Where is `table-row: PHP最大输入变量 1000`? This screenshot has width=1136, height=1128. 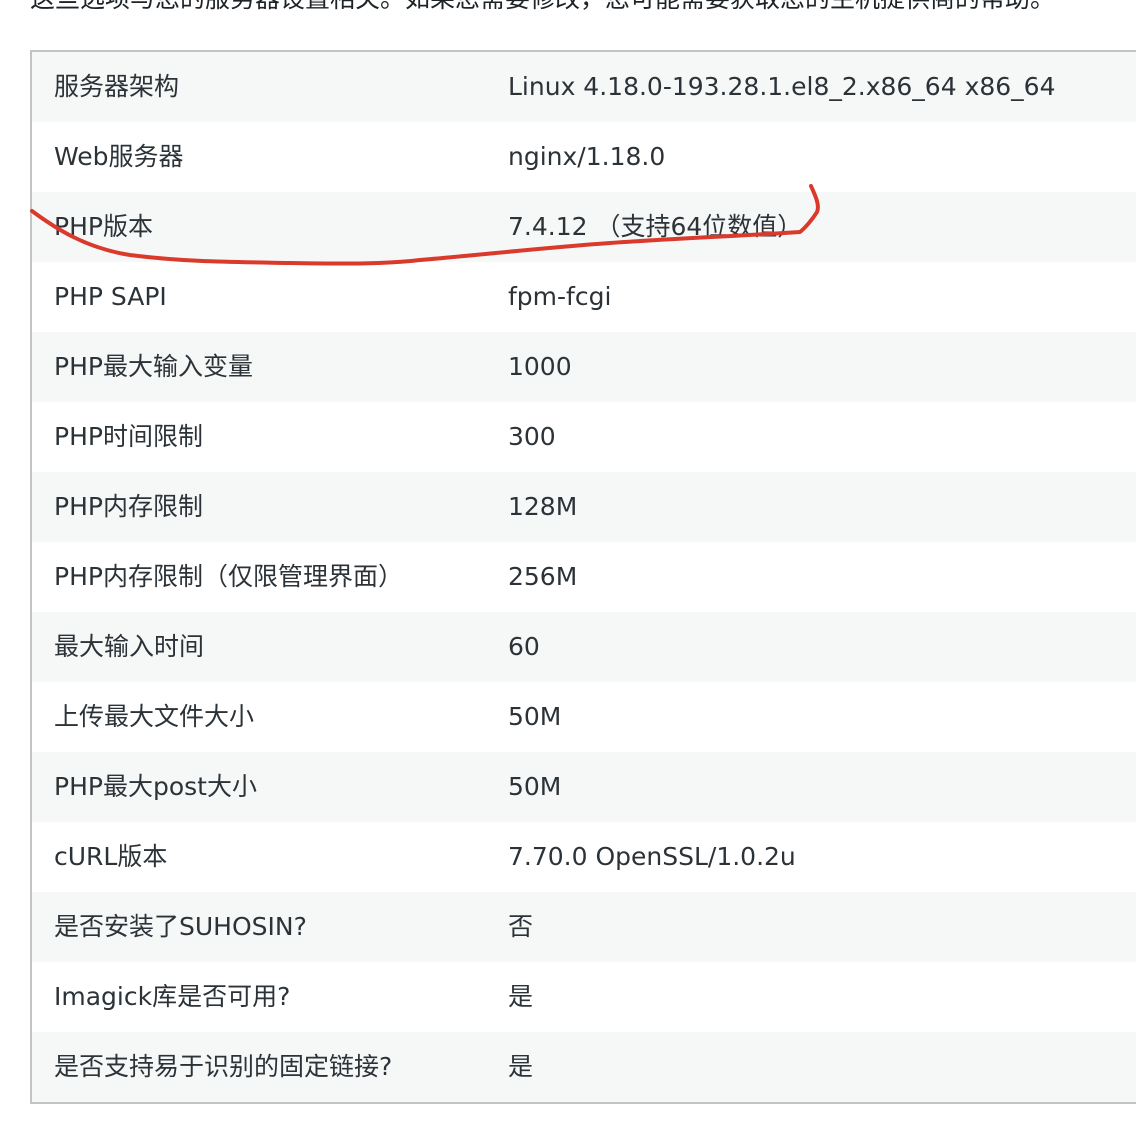
table-row: PHP最大输入变量 1000 is located at coordinates (583, 367).